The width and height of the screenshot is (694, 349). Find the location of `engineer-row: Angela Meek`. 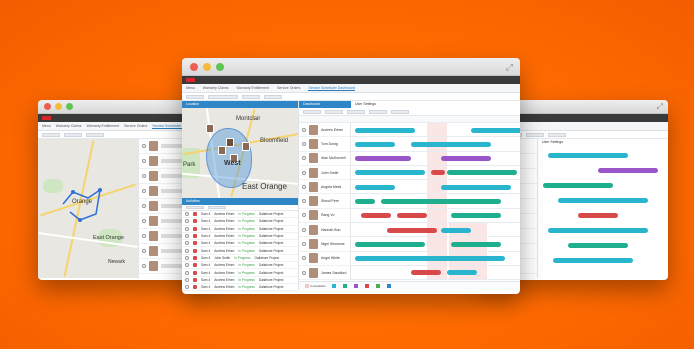

engineer-row: Angela Meek is located at coordinates (324, 187).